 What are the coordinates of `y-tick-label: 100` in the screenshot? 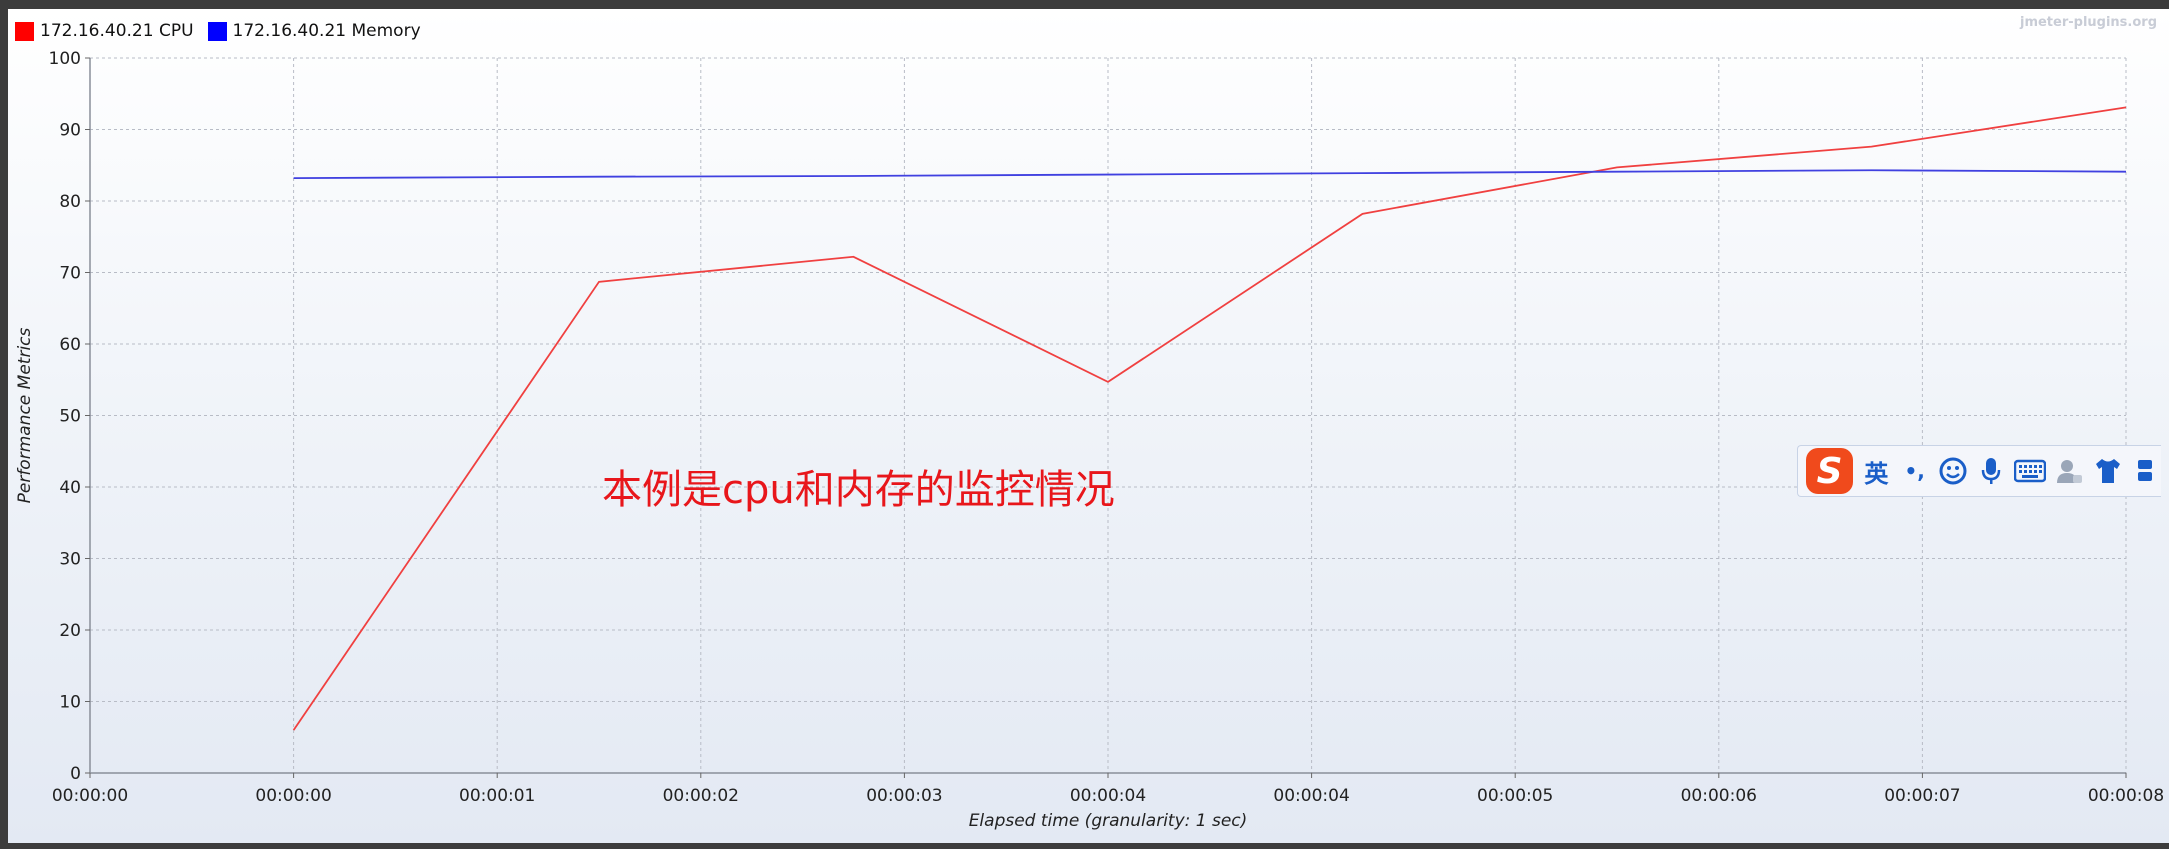 It's located at (65, 59).